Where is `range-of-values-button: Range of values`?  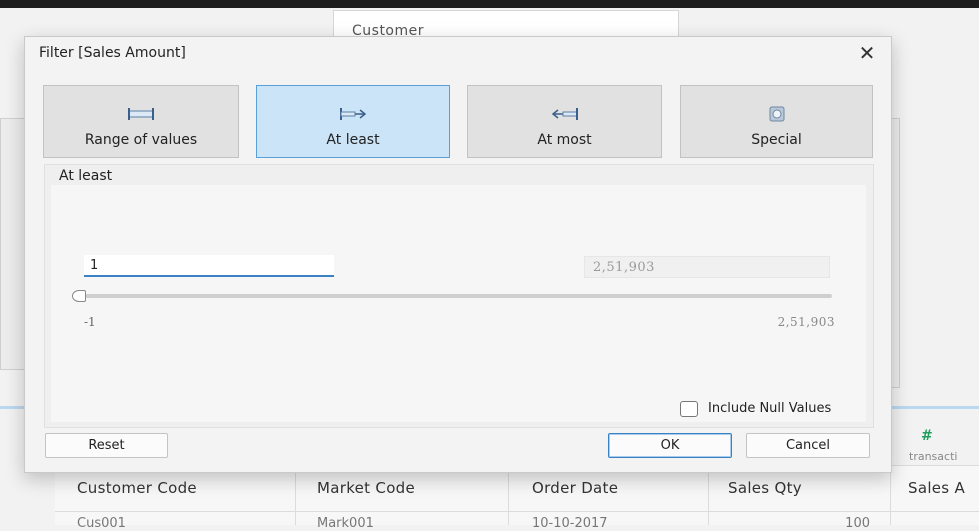 range-of-values-button: Range of values is located at coordinates (141, 121).